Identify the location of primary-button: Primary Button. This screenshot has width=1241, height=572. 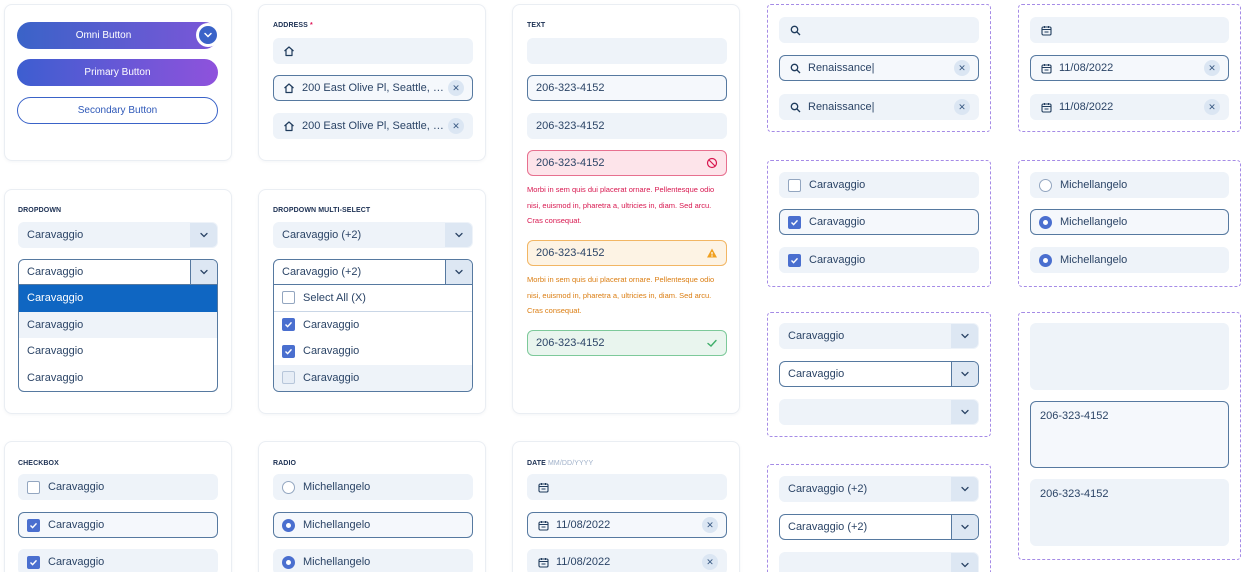
(117, 72).